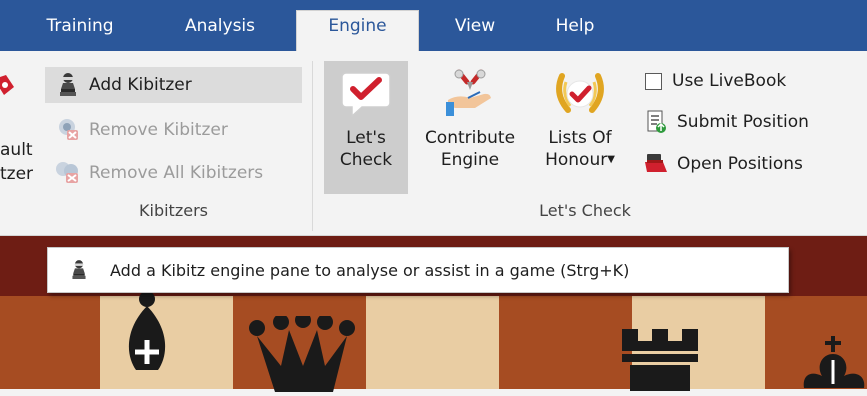 This screenshot has width=867, height=396. What do you see at coordinates (357, 32) in the screenshot?
I see `tab-engine: Engine` at bounding box center [357, 32].